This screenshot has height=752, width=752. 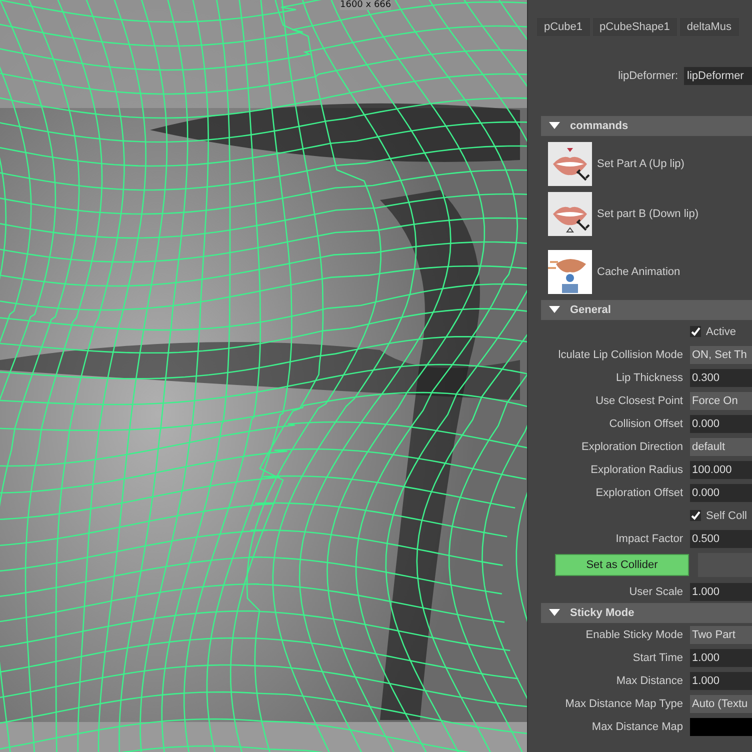 What do you see at coordinates (563, 27) in the screenshot?
I see `node-tab: pCube1` at bounding box center [563, 27].